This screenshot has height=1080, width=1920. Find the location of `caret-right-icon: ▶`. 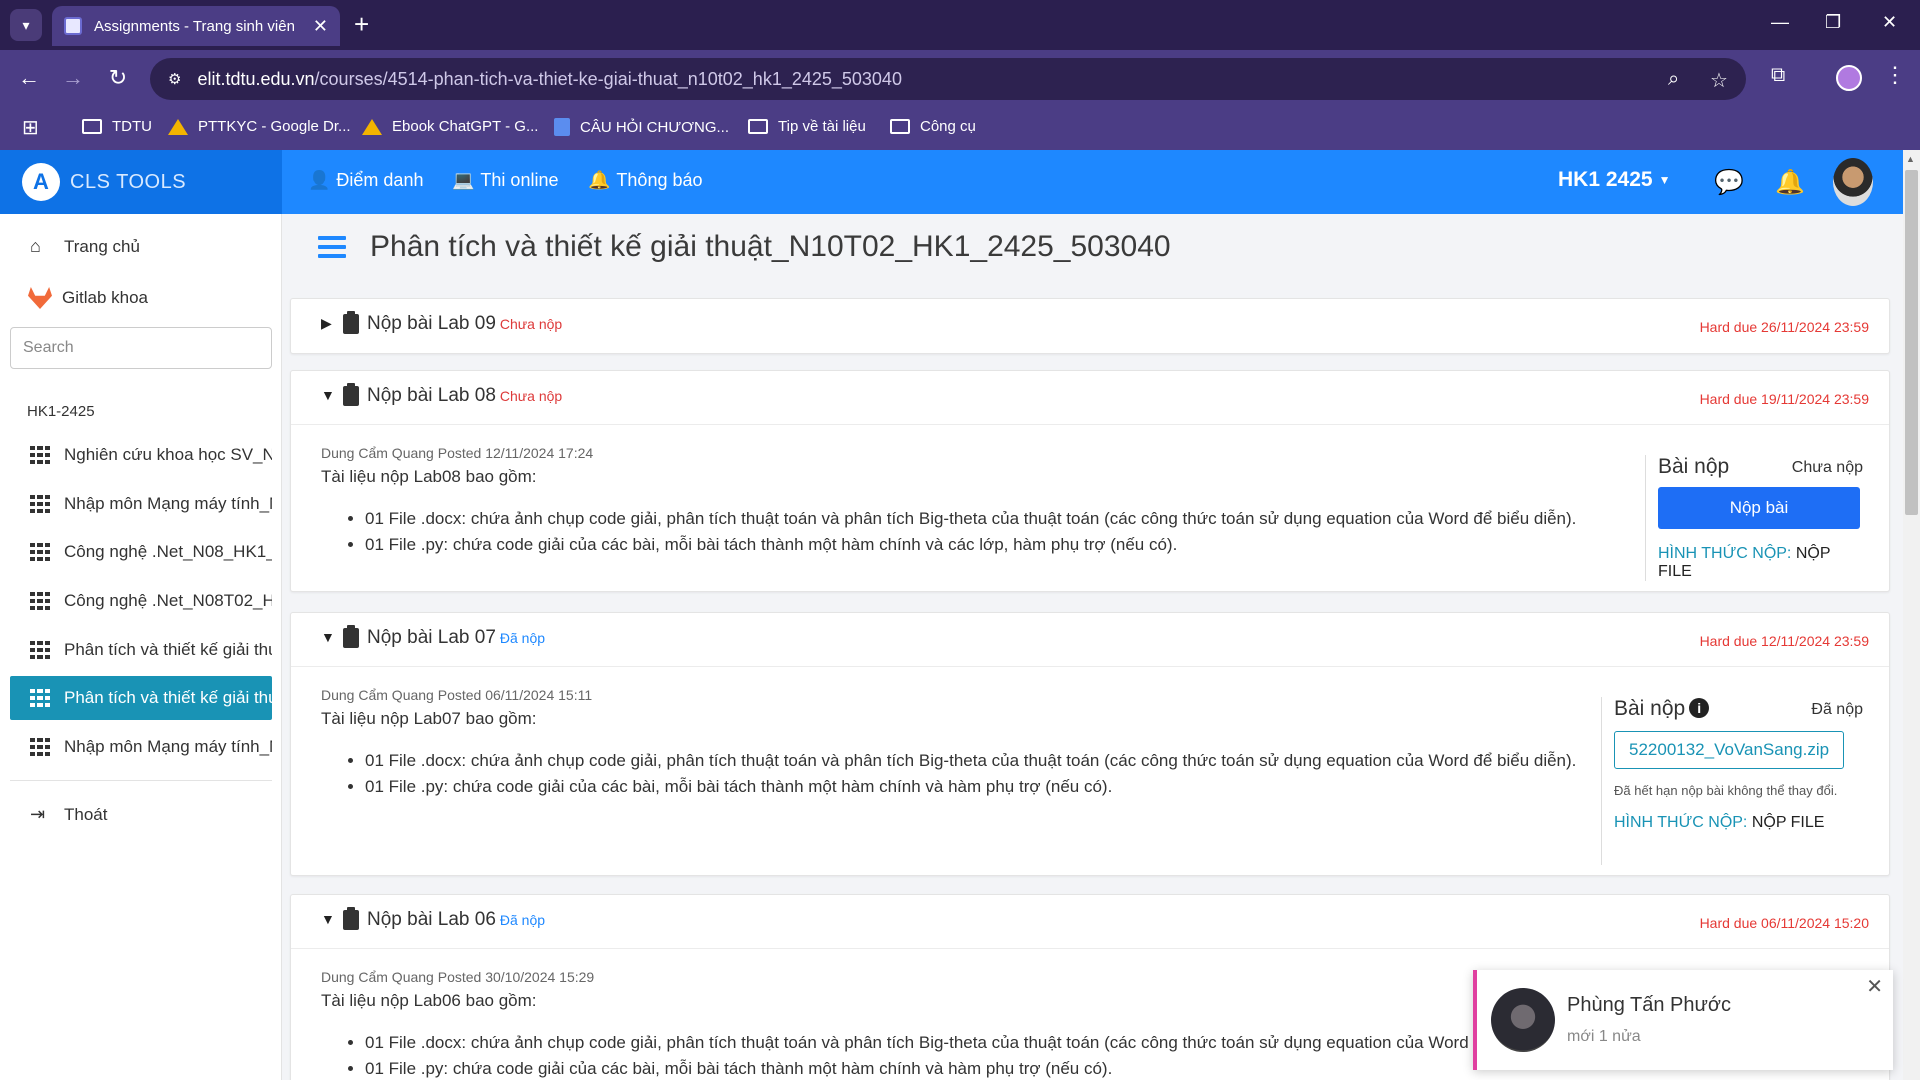

caret-right-icon: ▶ is located at coordinates (326, 323).